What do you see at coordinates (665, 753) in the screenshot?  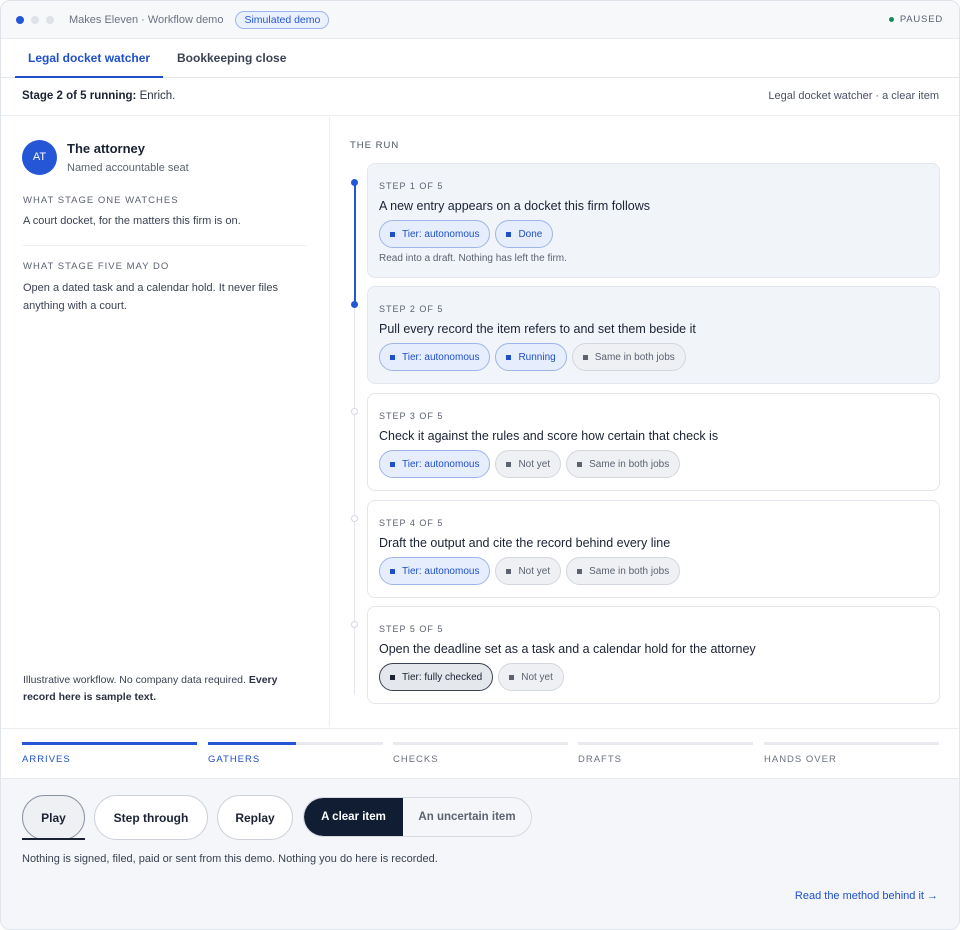 I see `progress-stage-drafts: DRAFTS` at bounding box center [665, 753].